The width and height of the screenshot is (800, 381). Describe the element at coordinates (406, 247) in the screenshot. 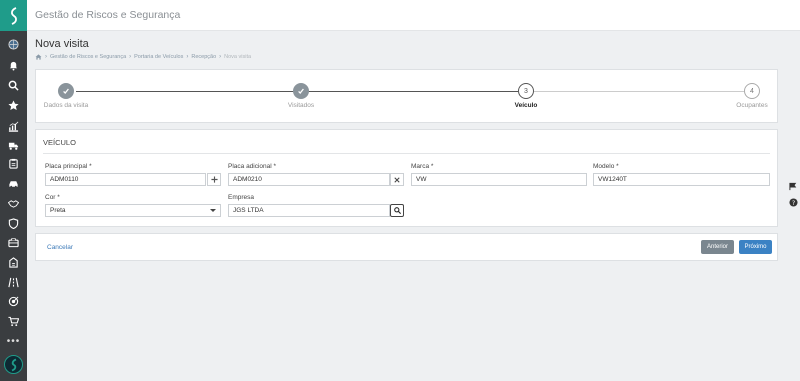

I see `form-footer: Cancelar Anterior Próximo` at that location.